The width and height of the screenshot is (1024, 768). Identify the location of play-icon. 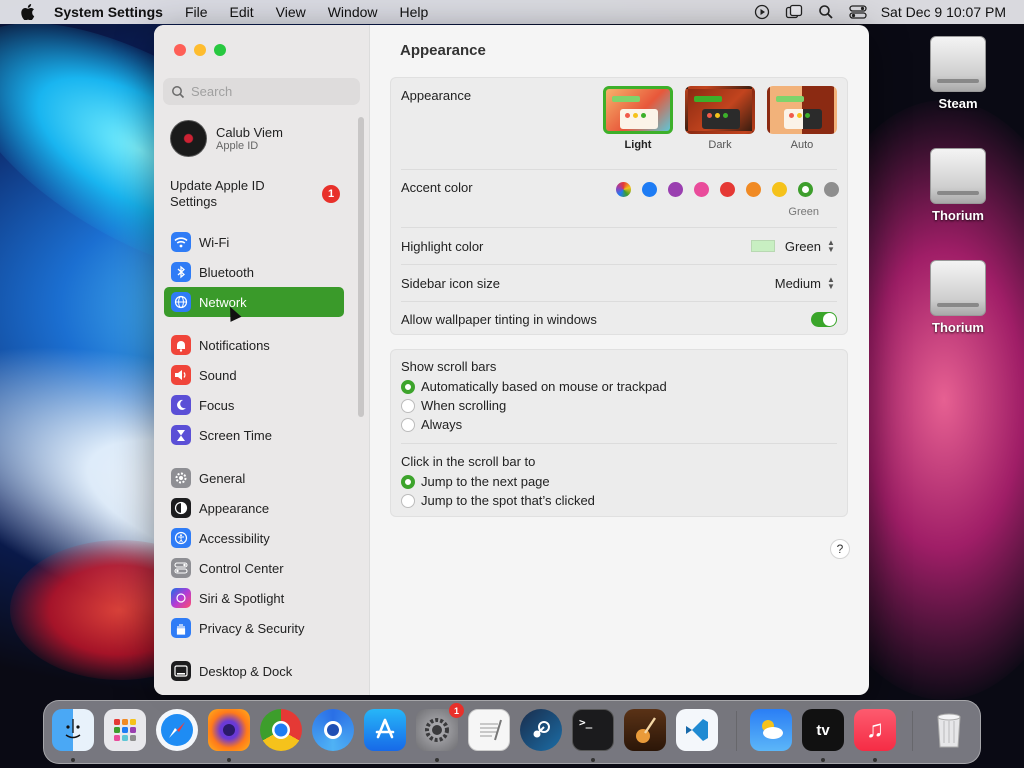
(762, 12).